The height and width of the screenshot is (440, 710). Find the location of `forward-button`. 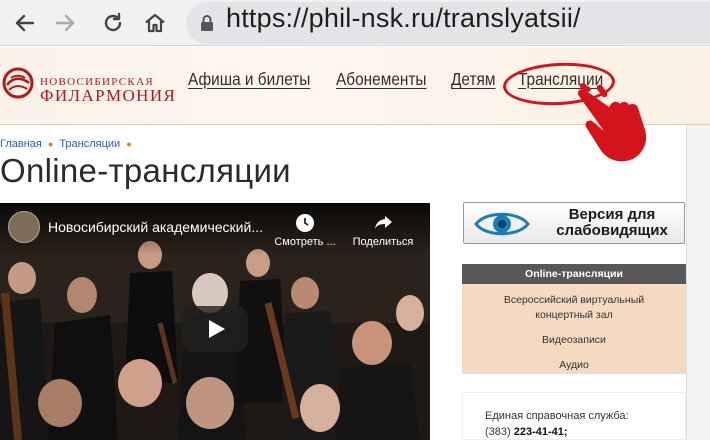

forward-button is located at coordinates (65, 23).